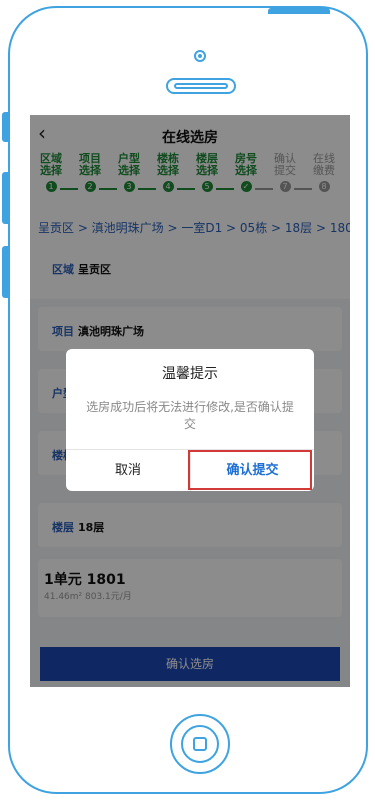 Image resolution: width=375 pixels, height=800 pixels. What do you see at coordinates (5, 127) in the screenshot?
I see `mute-switch` at bounding box center [5, 127].